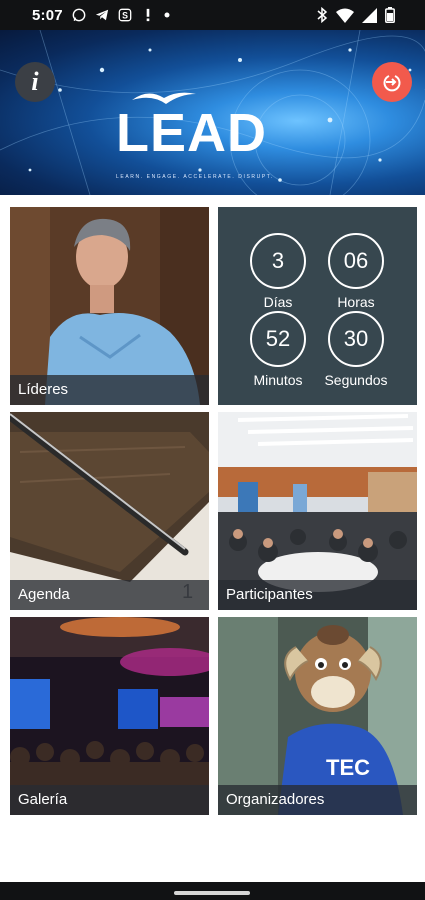  Describe the element at coordinates (109, 716) in the screenshot. I see `tile-galeria: Galería` at that location.